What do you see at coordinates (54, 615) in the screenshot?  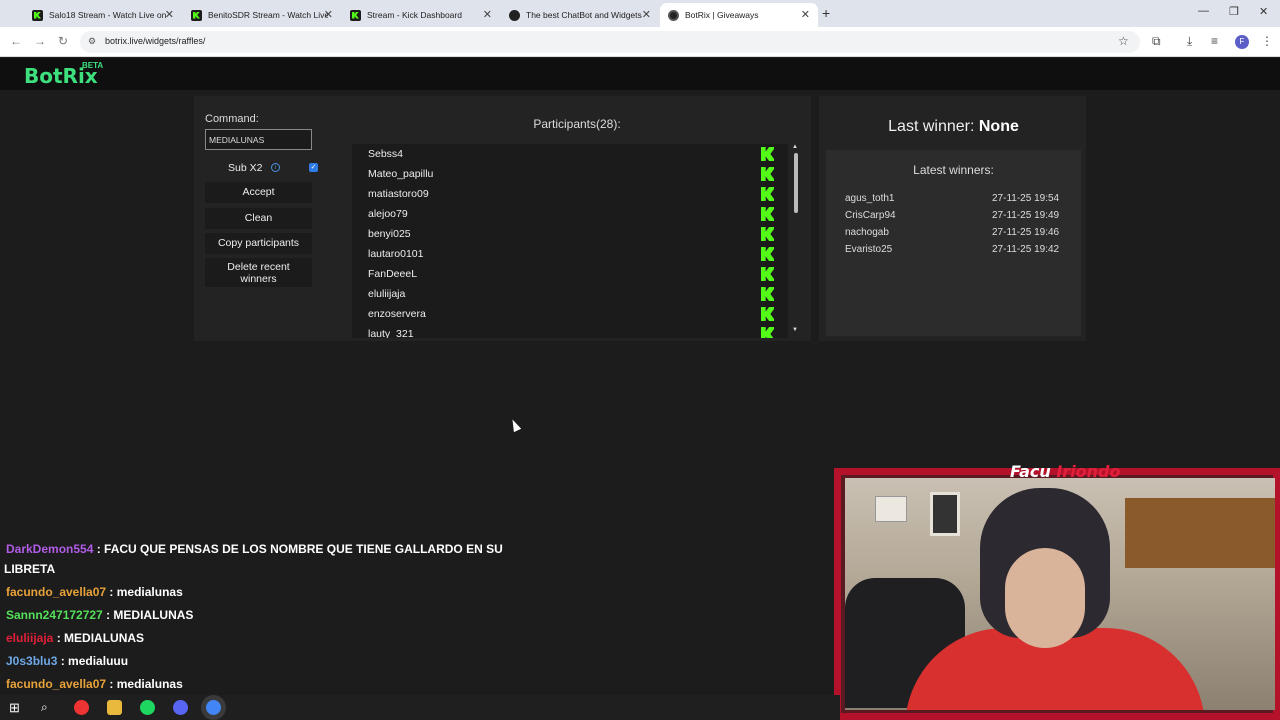 I see `chat-username: Sannn247172727` at bounding box center [54, 615].